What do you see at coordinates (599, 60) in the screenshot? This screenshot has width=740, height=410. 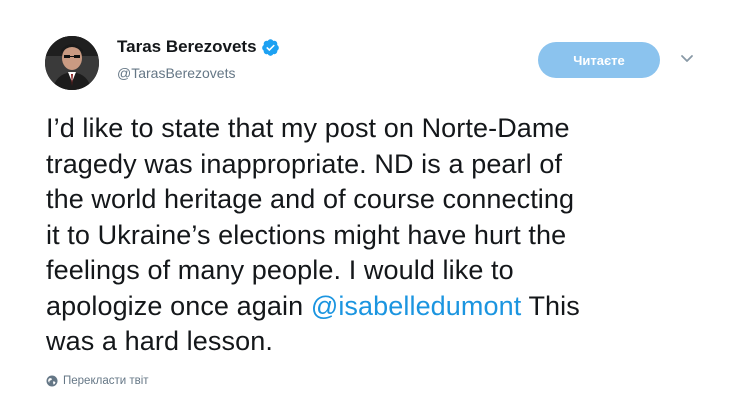 I see `following-button: Читаєте` at bounding box center [599, 60].